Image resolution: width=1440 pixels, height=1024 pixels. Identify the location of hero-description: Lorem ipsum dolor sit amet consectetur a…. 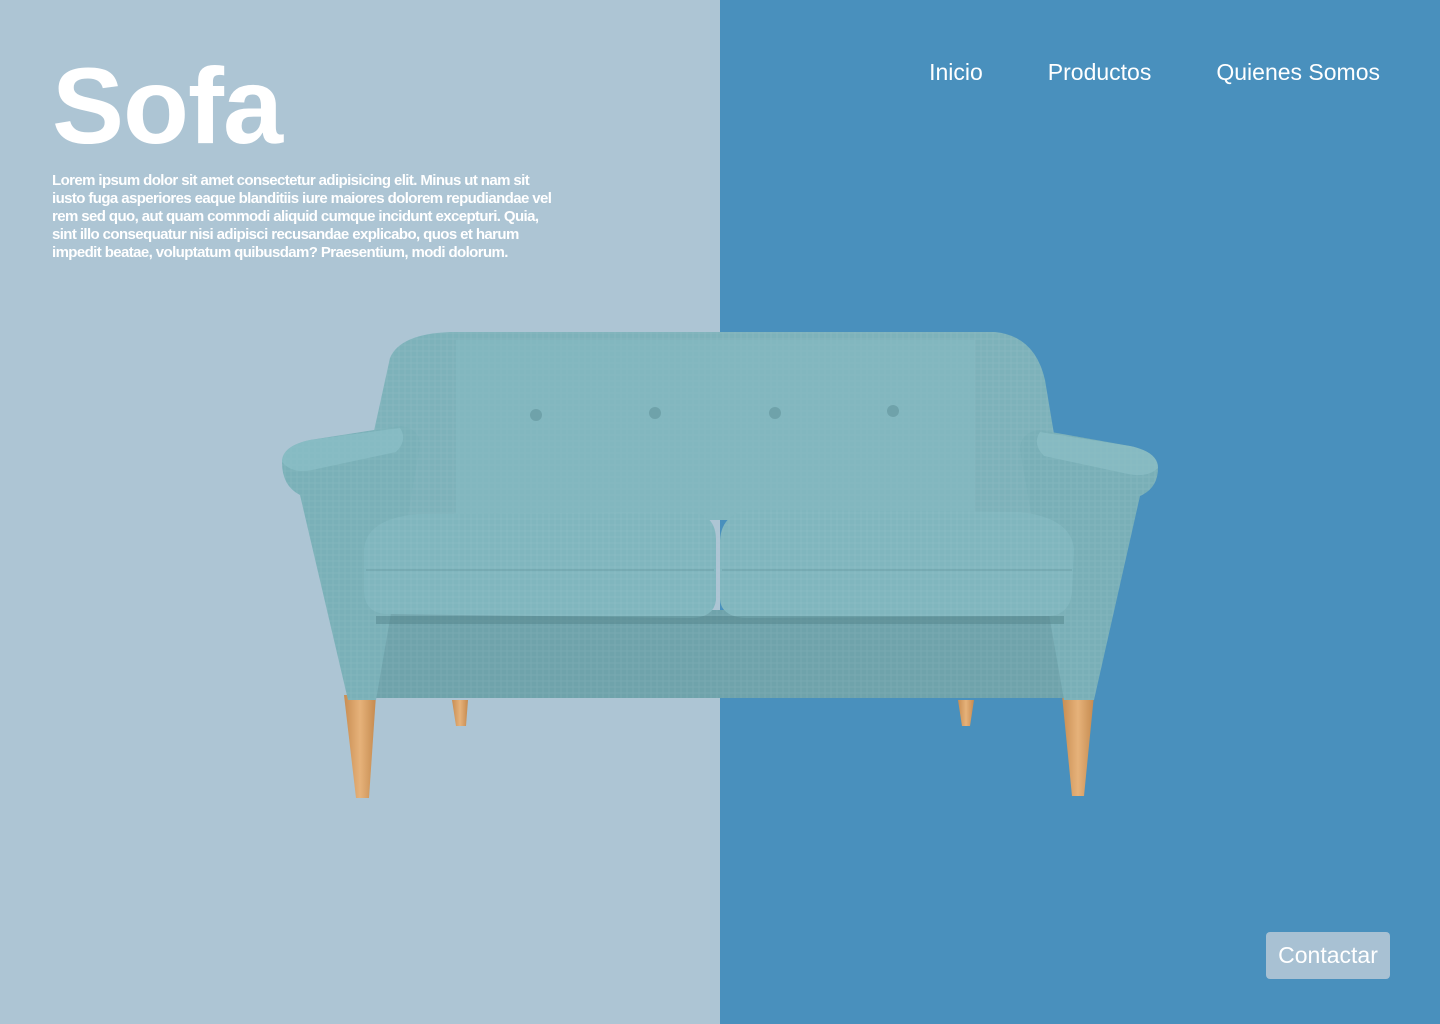
(302, 216).